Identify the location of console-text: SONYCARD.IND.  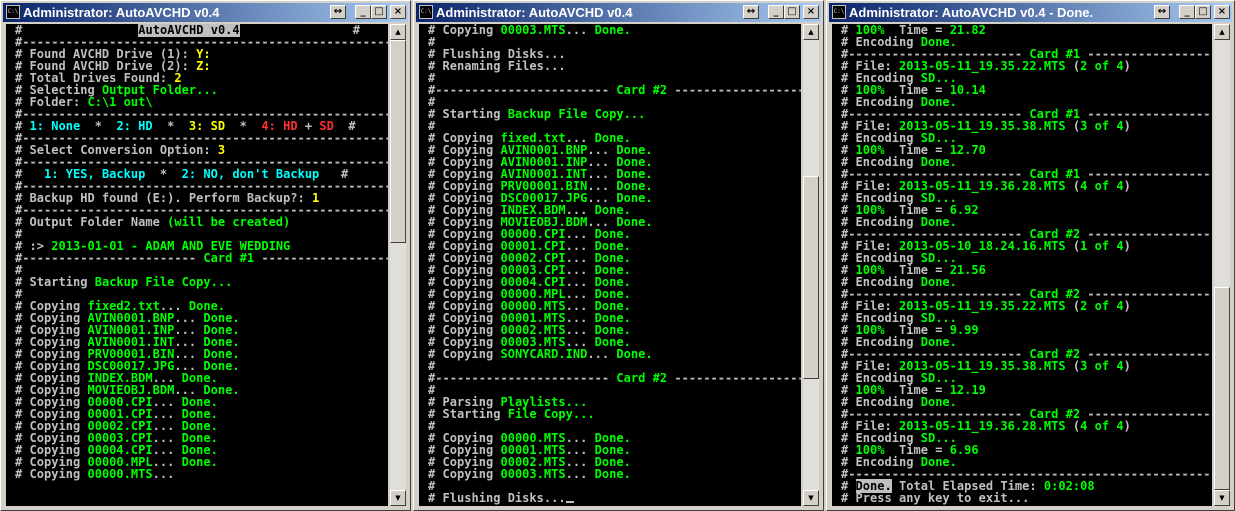
(544, 354).